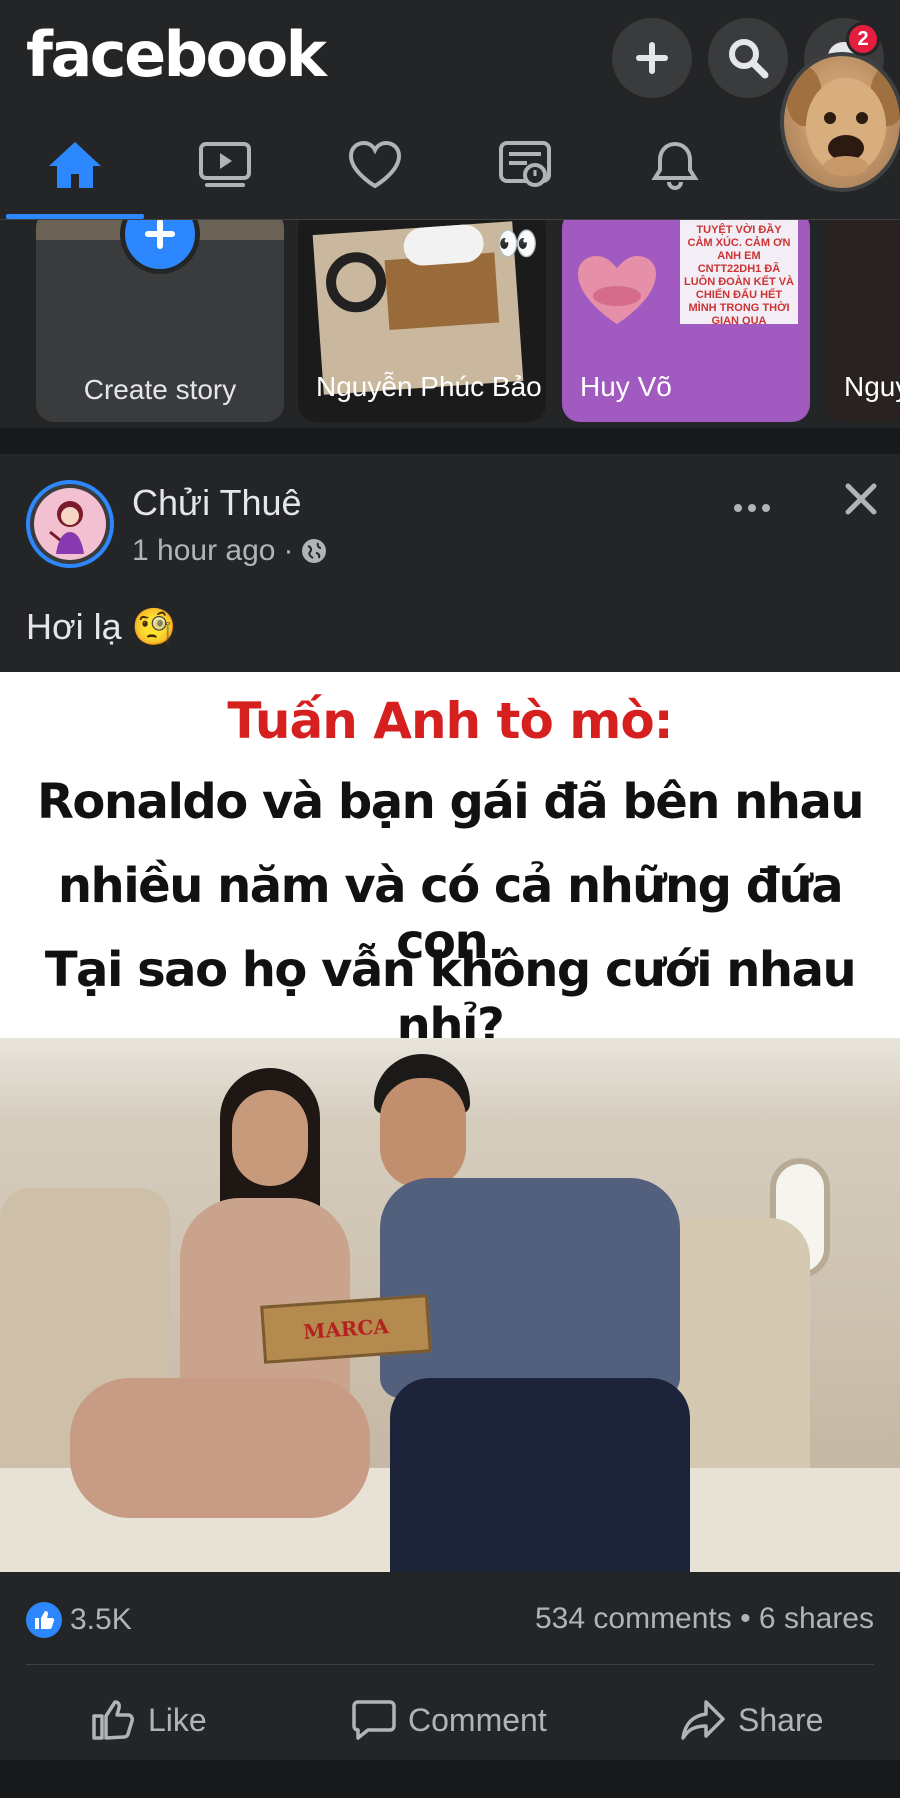  I want to click on marca-label: MARCA, so click(346, 1329).